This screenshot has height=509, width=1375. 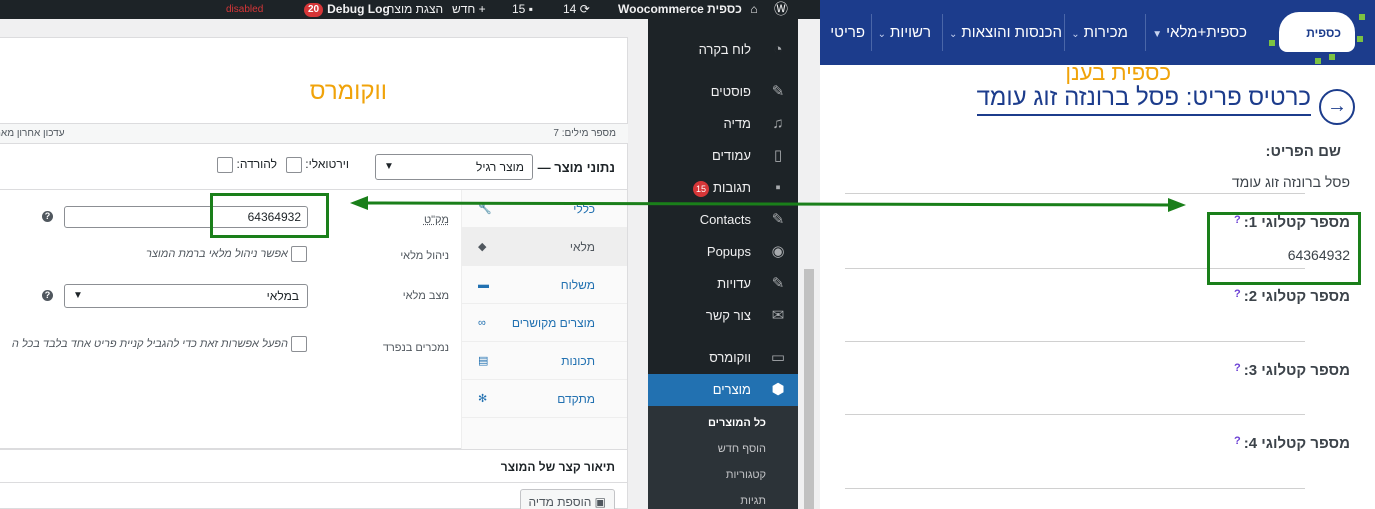 What do you see at coordinates (282, 296) in the screenshot?
I see `stock-status-value: במלאי` at bounding box center [282, 296].